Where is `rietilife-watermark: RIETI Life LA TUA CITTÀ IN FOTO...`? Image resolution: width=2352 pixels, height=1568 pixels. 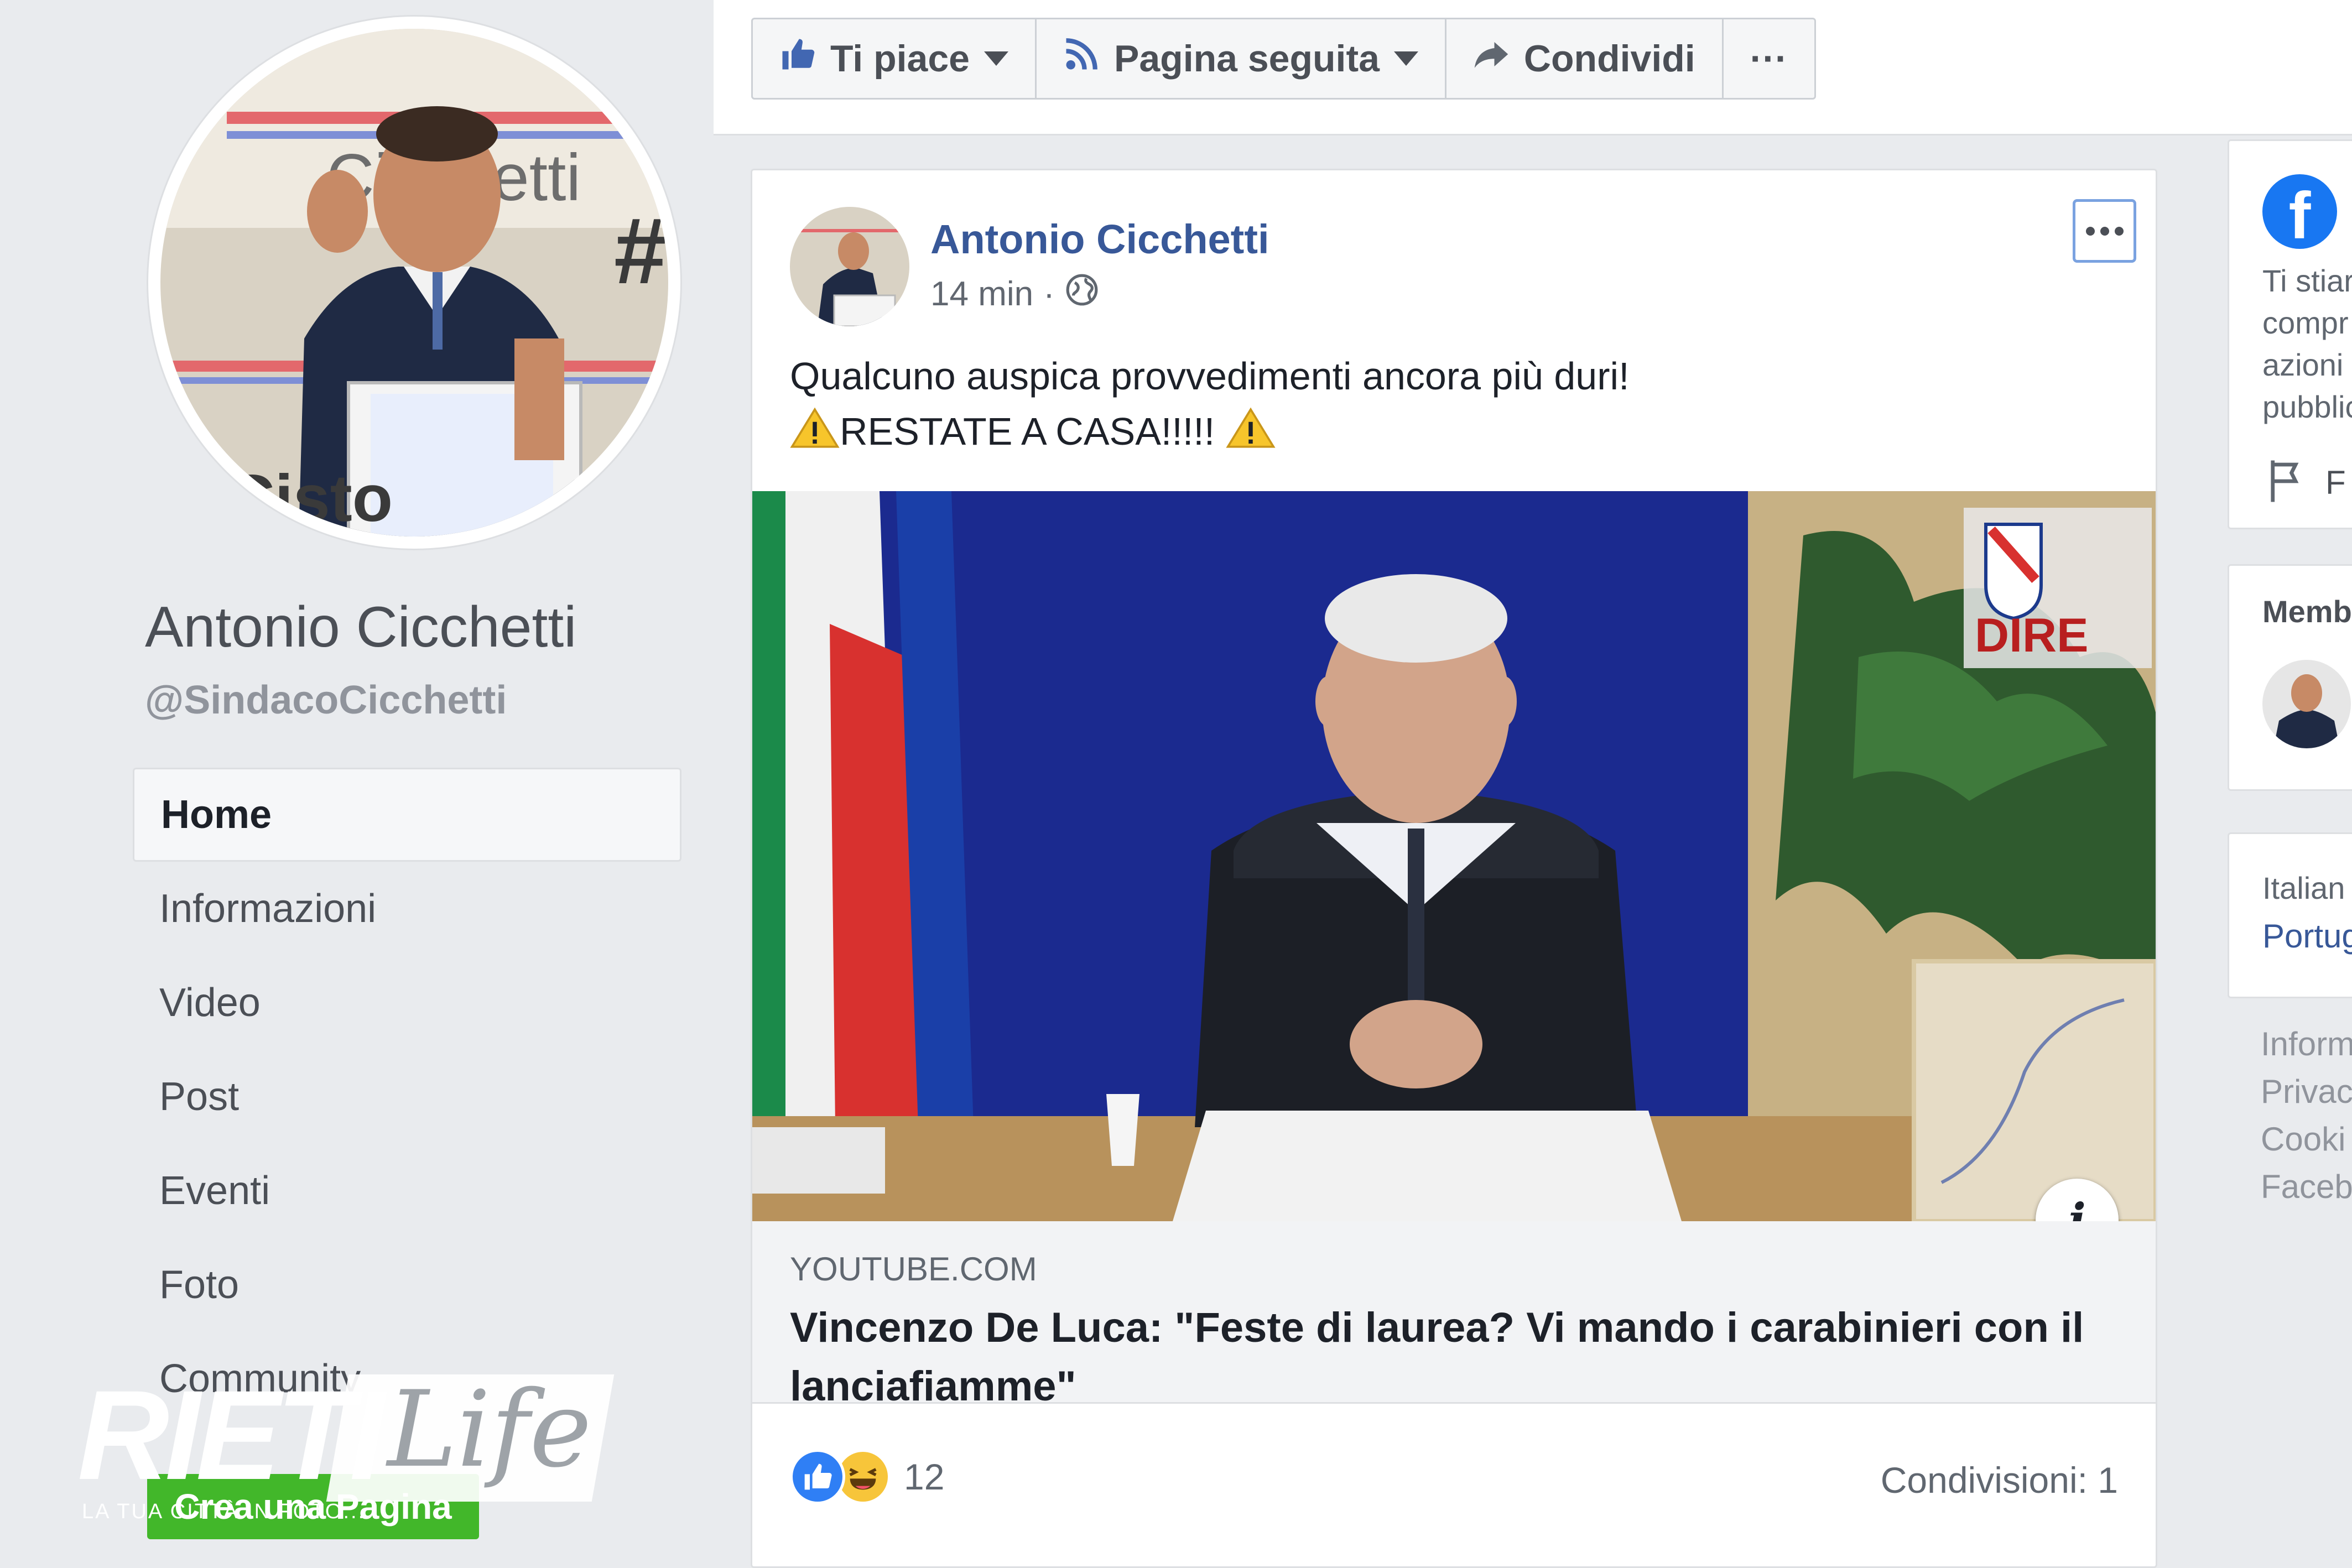
rietilife-watermark: RIETI Life LA TUA CITTÀ IN FOTO... is located at coordinates (346, 1443).